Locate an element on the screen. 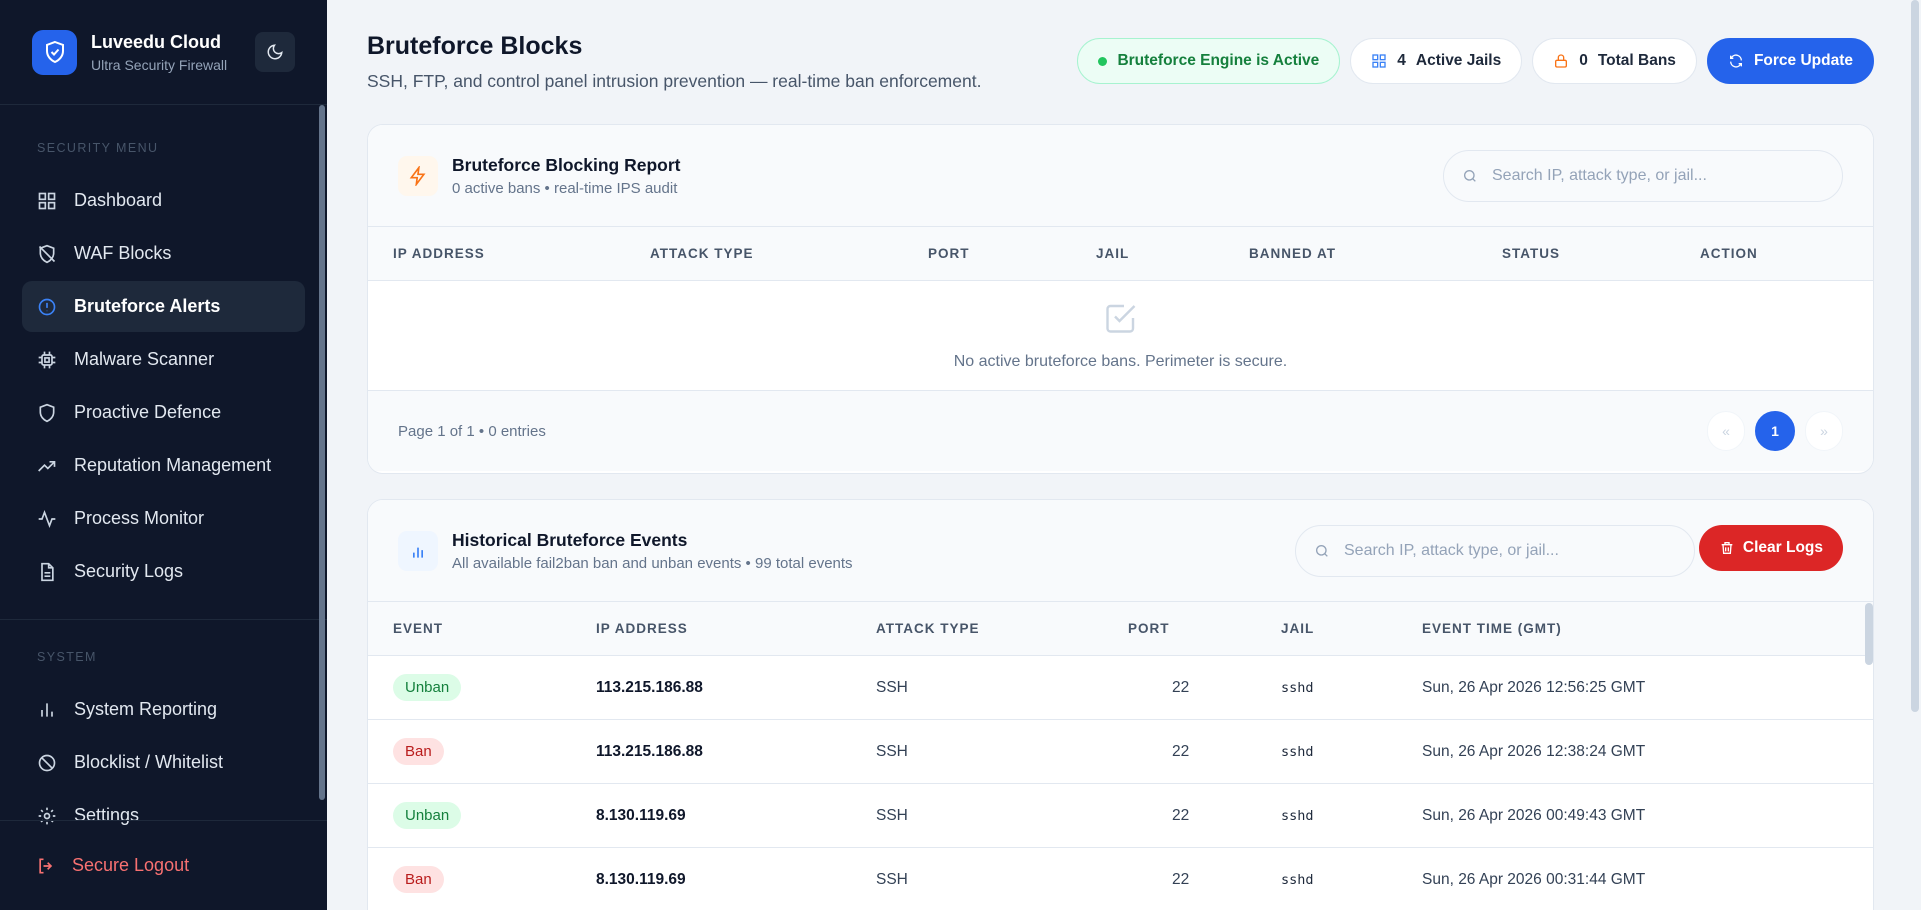  prev-page-button: « is located at coordinates (1726, 431).